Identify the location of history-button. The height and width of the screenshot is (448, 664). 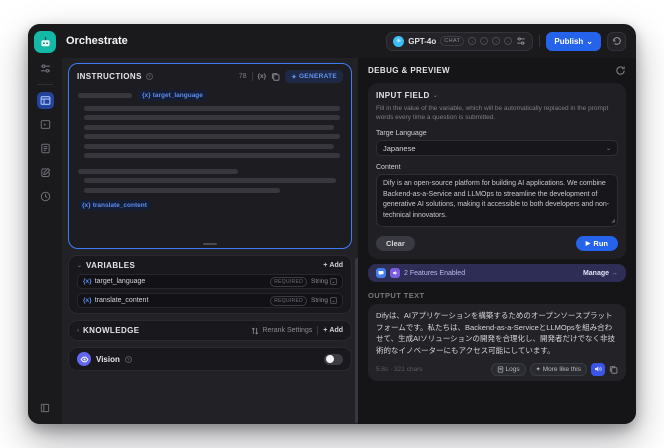
(616, 41).